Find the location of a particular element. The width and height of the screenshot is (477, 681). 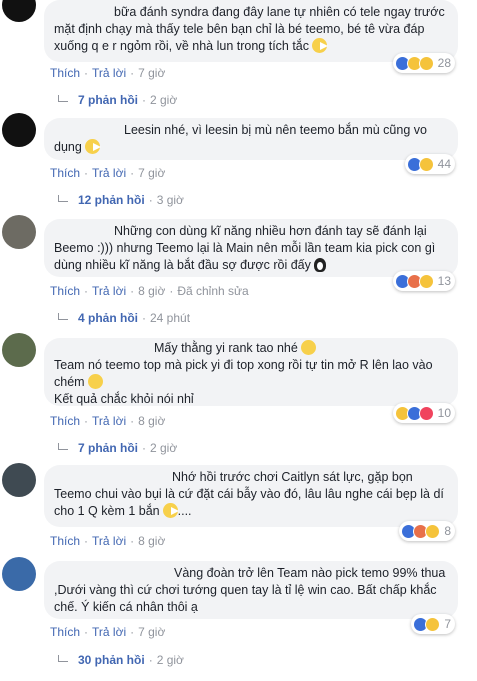

replies-time: 3 giờ is located at coordinates (170, 200).